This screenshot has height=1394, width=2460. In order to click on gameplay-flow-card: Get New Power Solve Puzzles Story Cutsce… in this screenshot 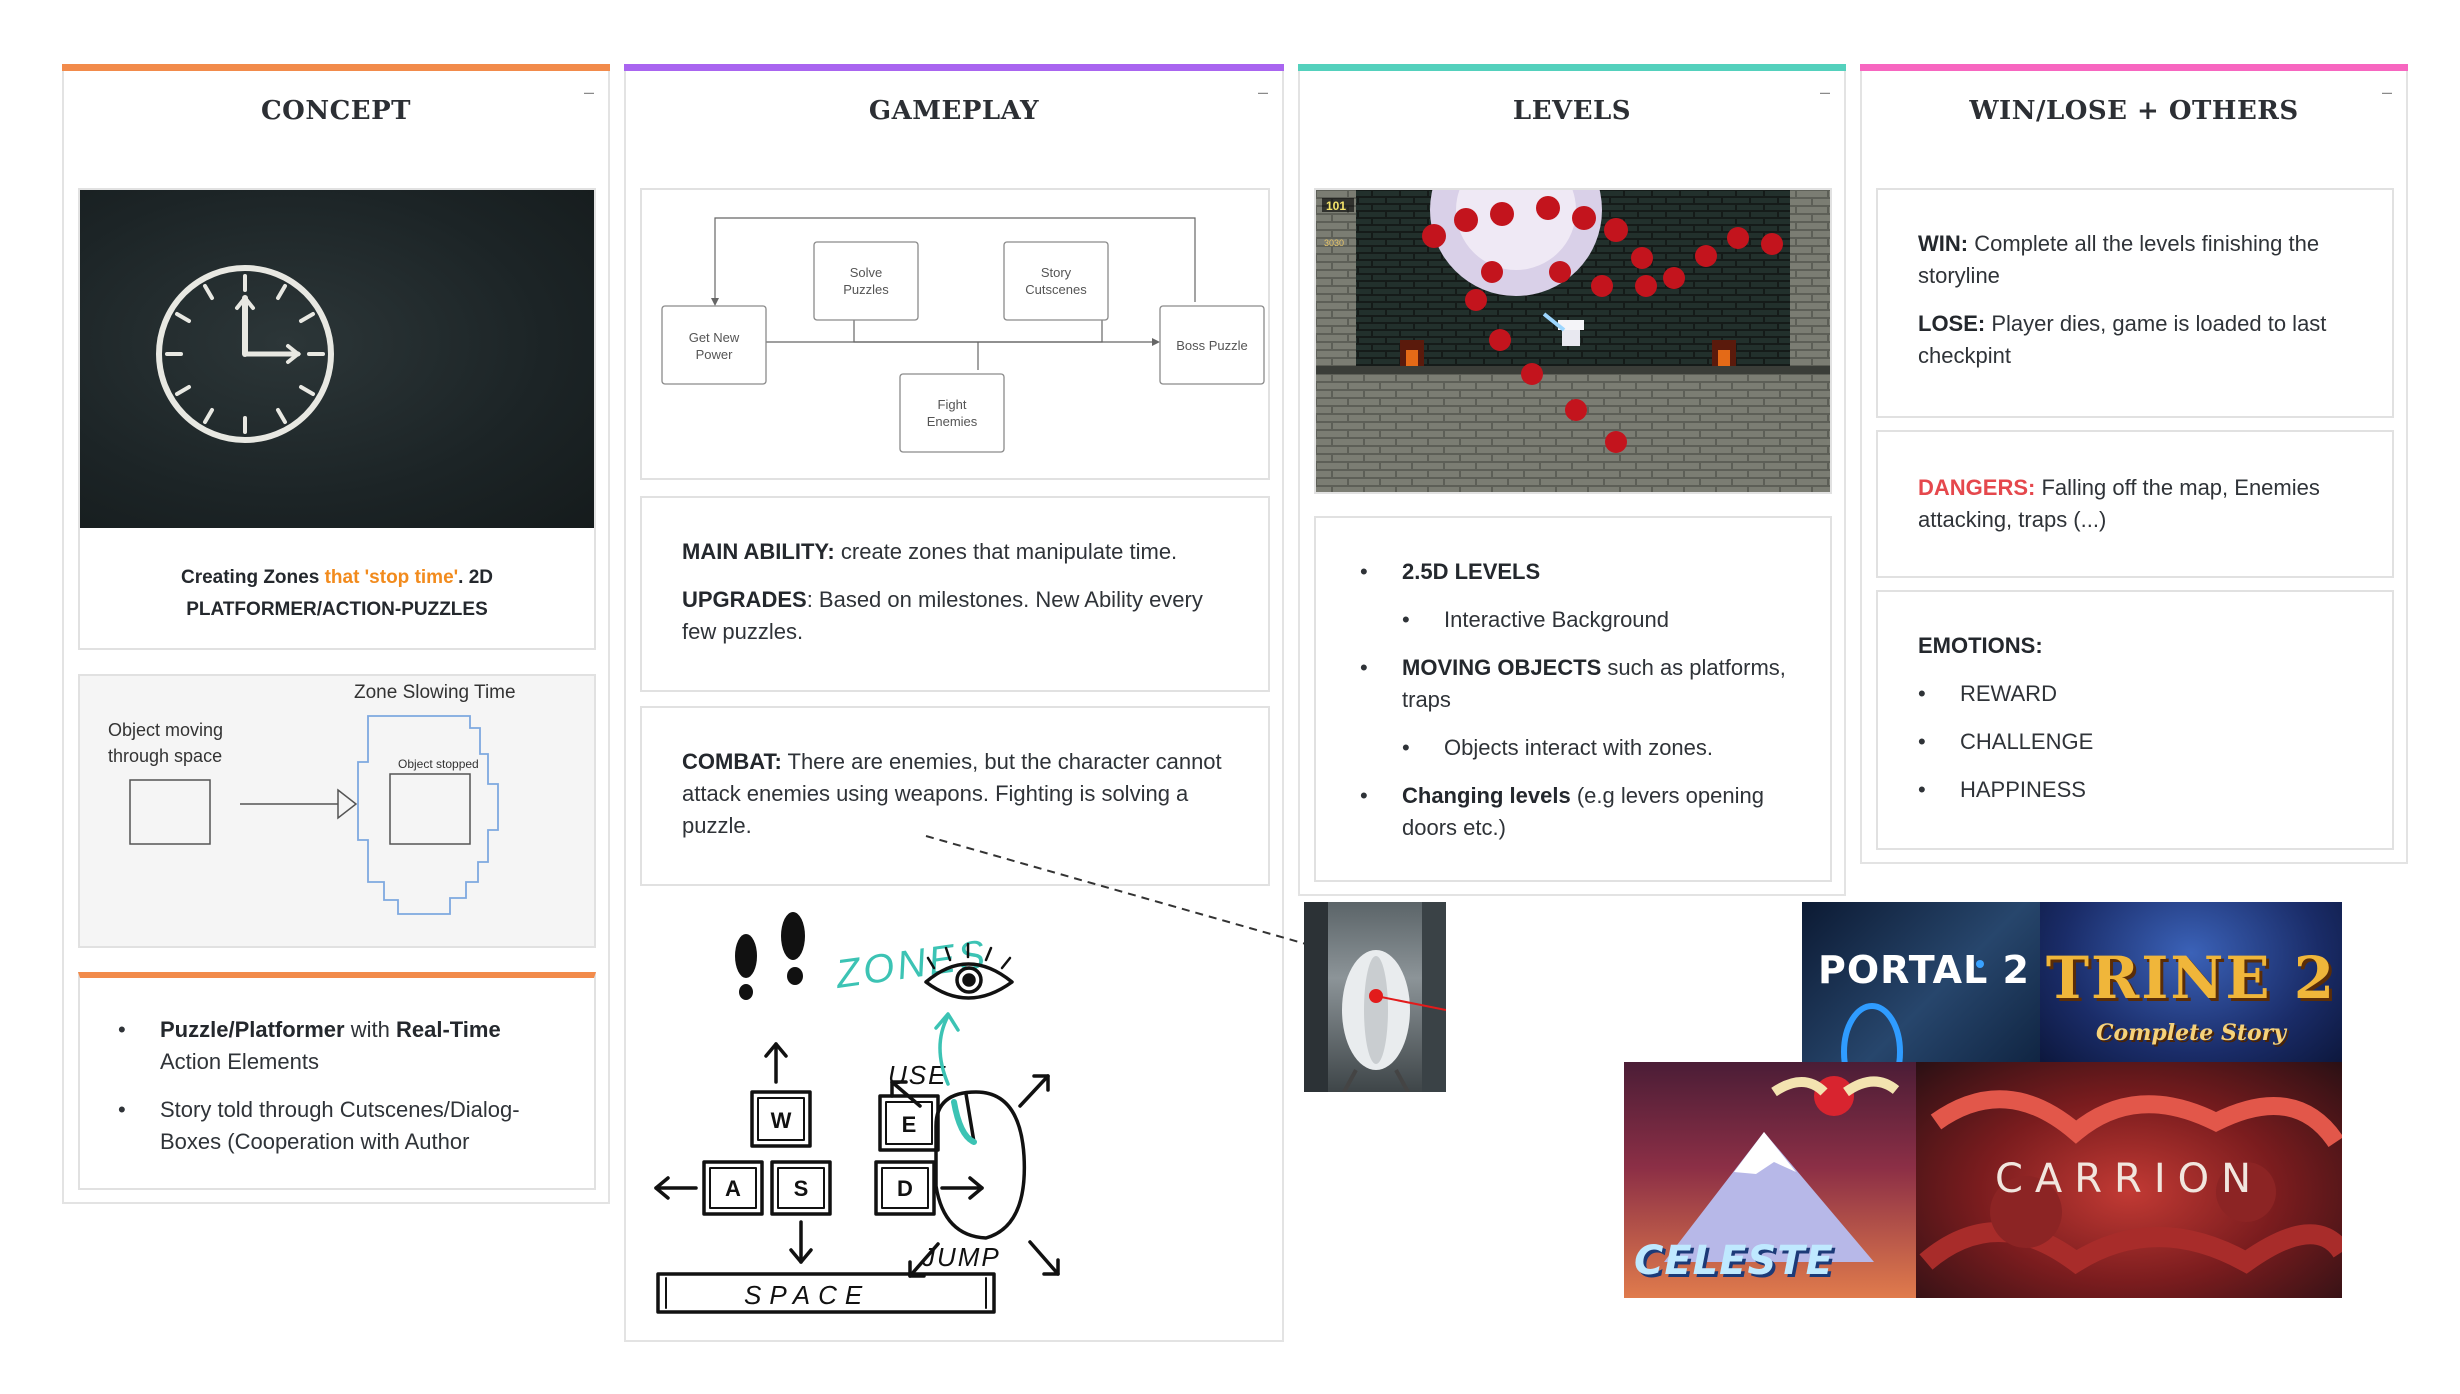, I will do `click(955, 334)`.